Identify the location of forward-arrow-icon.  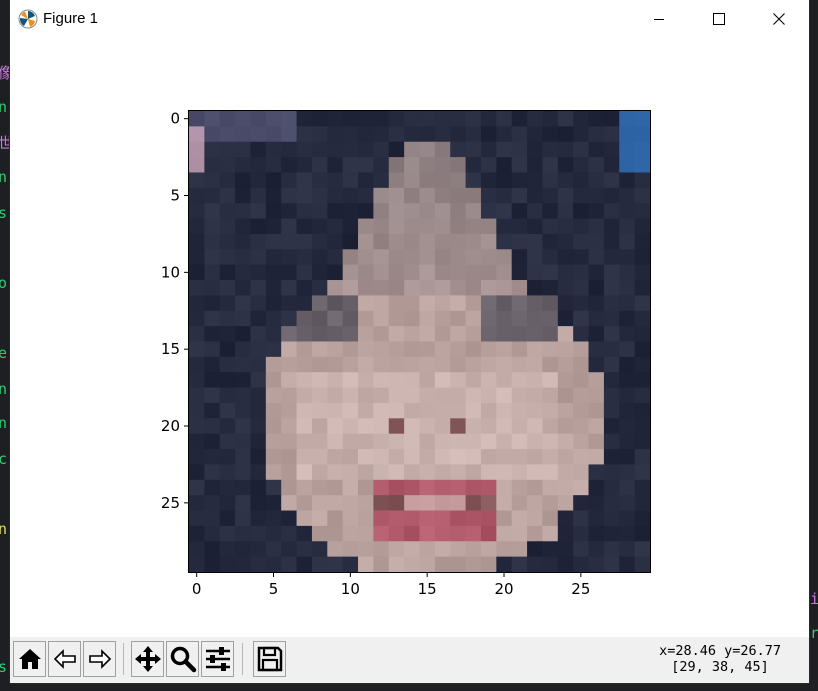
(99, 659).